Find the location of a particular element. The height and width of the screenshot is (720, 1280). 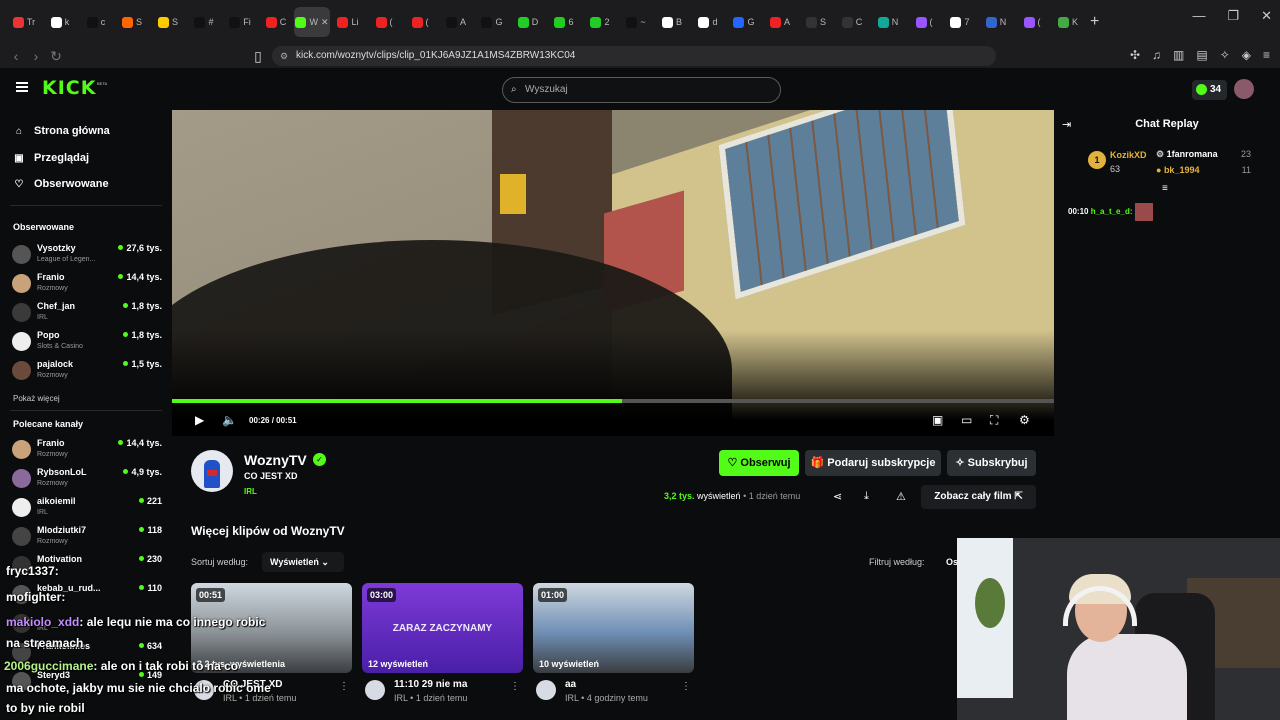

gifter-row: ● bk_1994 11 is located at coordinates (1203, 173).